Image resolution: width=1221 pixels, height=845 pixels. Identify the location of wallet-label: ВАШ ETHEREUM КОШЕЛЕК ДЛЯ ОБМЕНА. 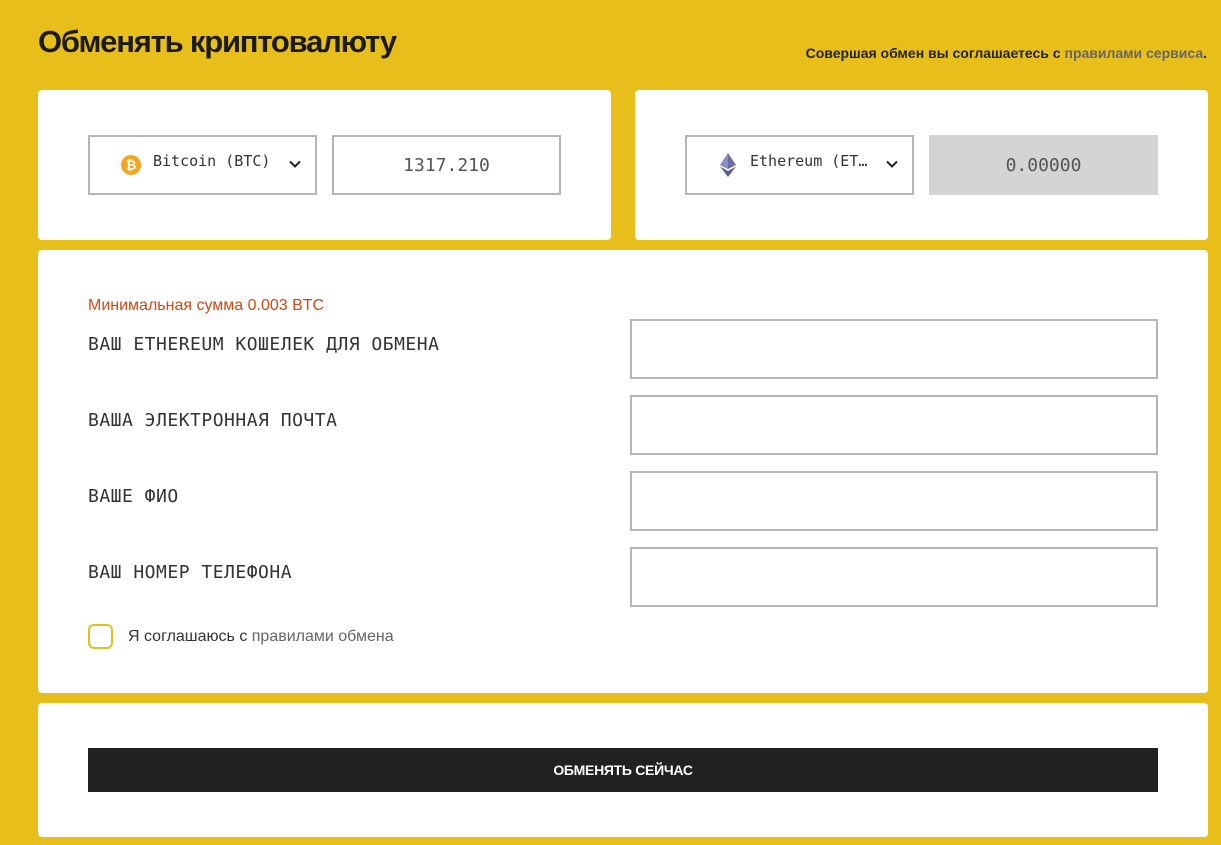
(264, 344).